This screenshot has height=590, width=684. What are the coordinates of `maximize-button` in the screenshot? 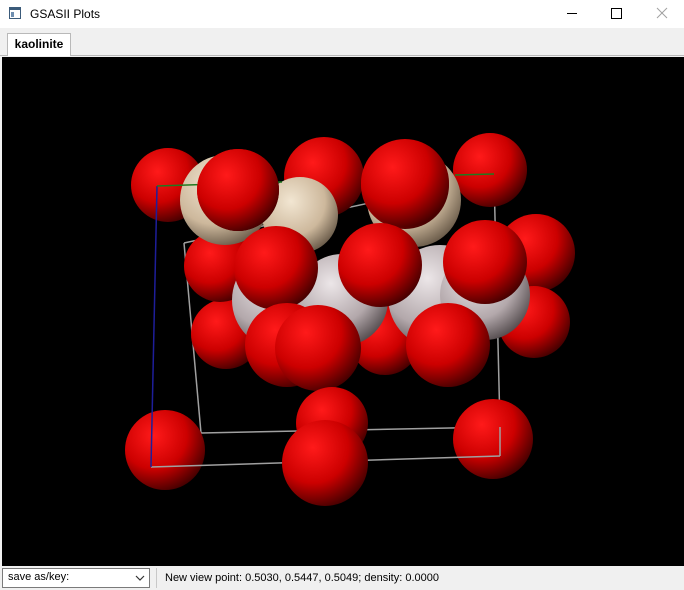 It's located at (616, 14).